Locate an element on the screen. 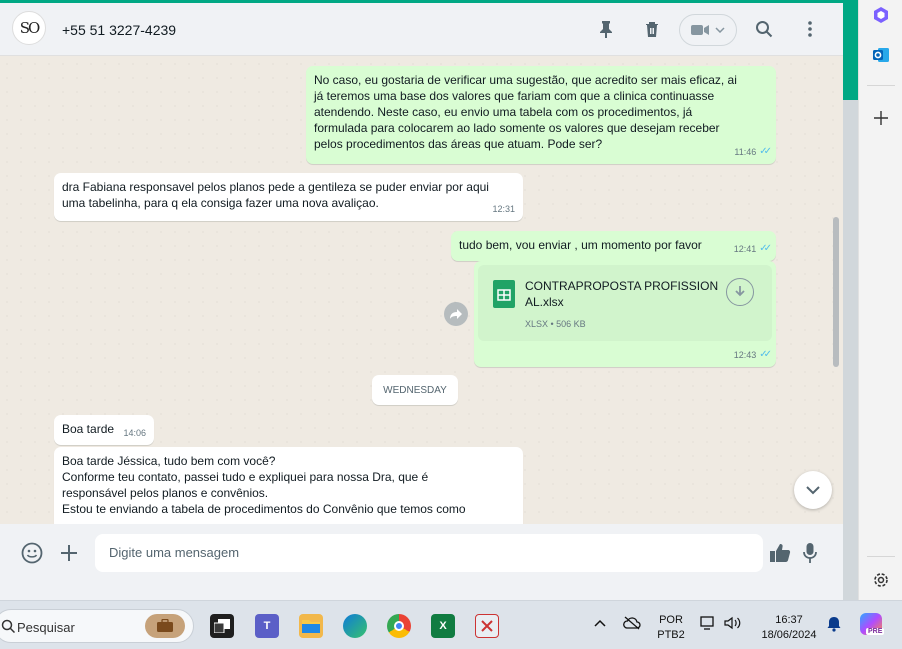 The height and width of the screenshot is (649, 902). forward-button is located at coordinates (456, 314).